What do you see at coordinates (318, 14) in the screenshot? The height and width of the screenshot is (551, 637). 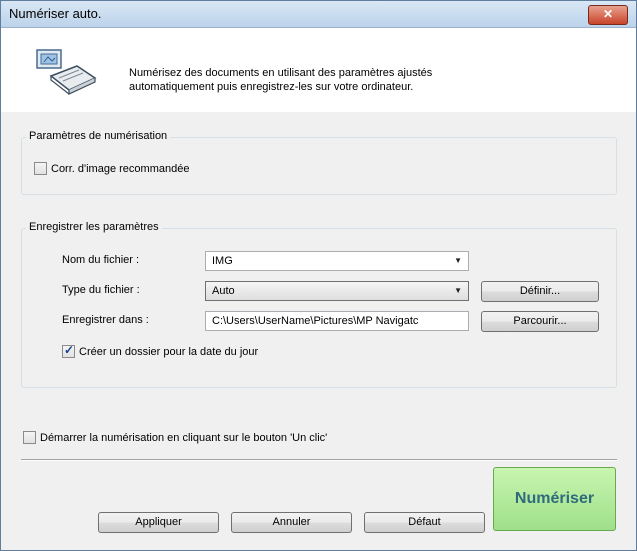 I see `title-bar: Numériser auto. ✕` at bounding box center [318, 14].